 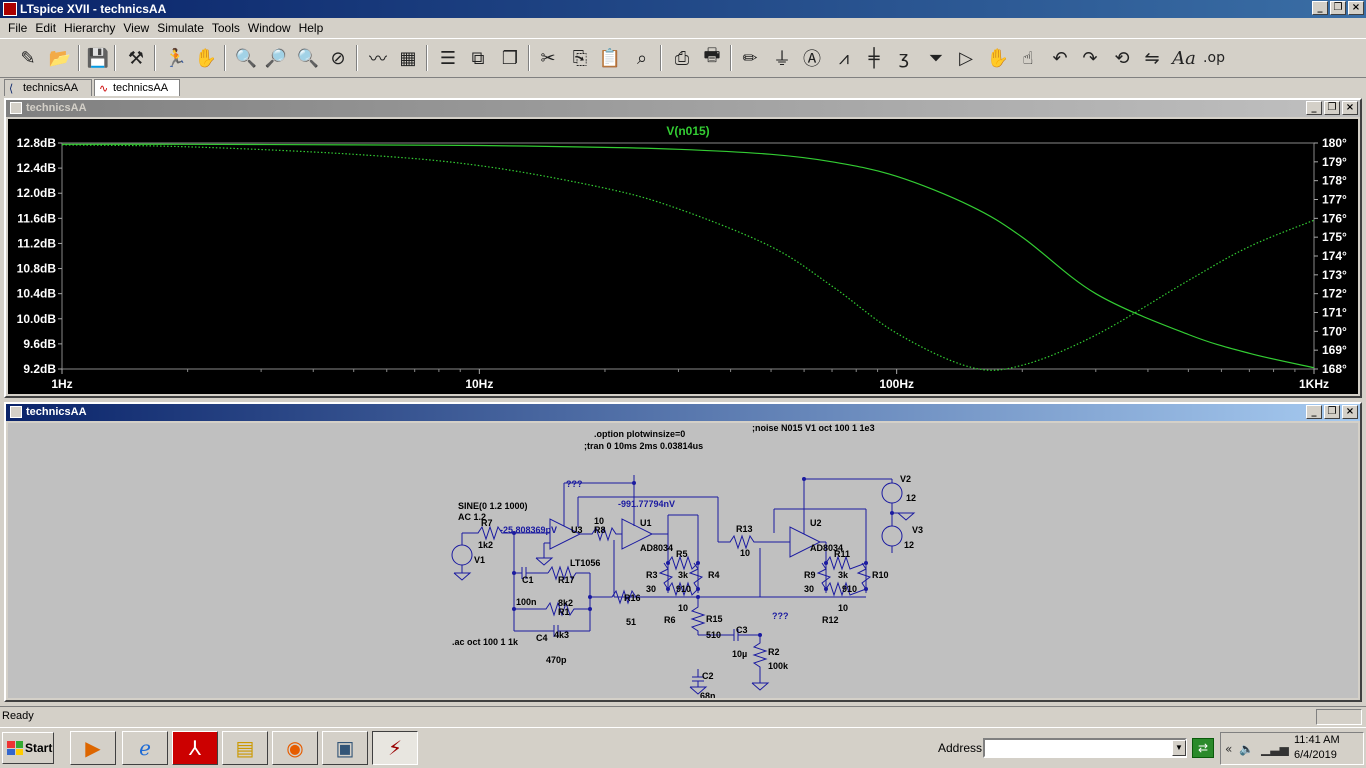 What do you see at coordinates (1122, 58) in the screenshot?
I see `rotate-icon: ⟲` at bounding box center [1122, 58].